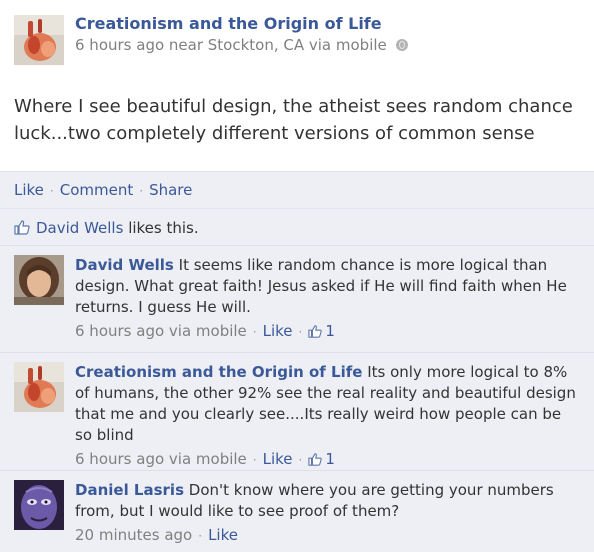  What do you see at coordinates (124, 265) in the screenshot?
I see `comment-author-link: David Wells` at bounding box center [124, 265].